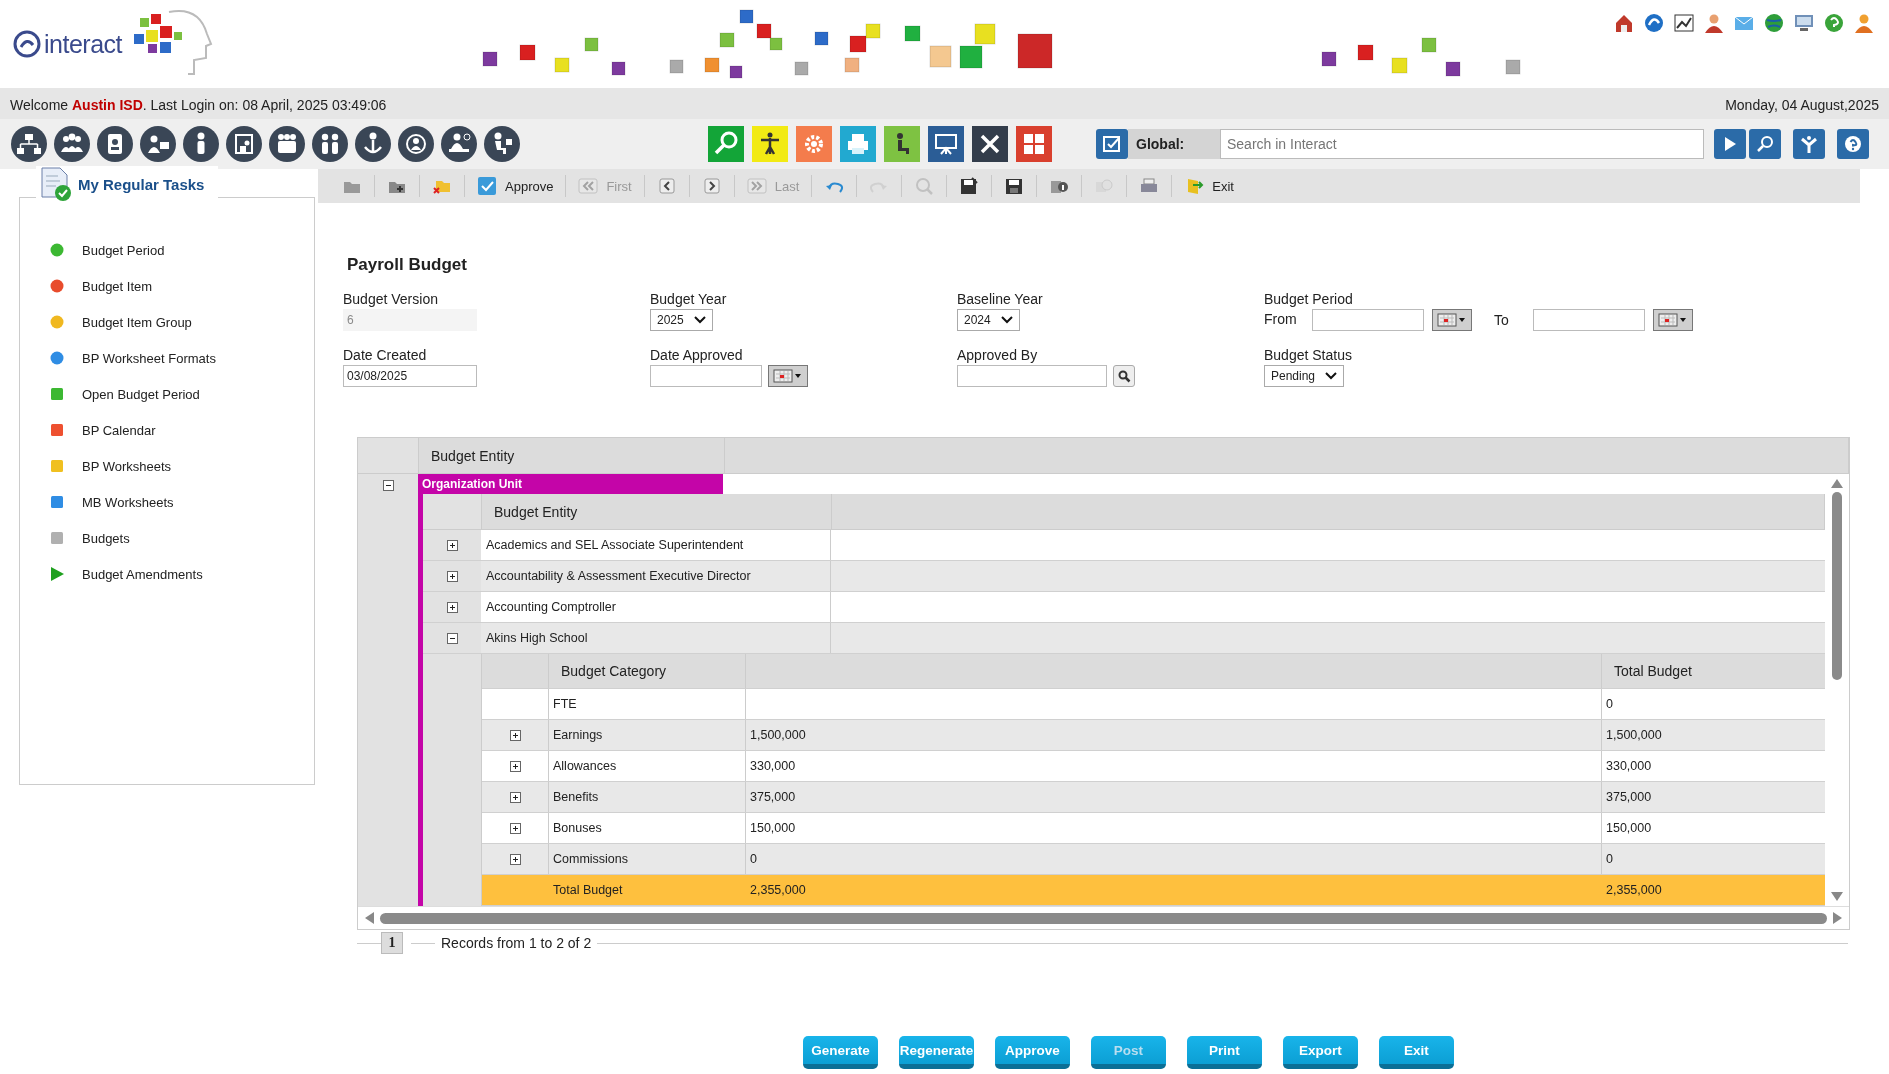 This screenshot has height=1074, width=1889. I want to click on table-cell: 330,000, so click(773, 766).